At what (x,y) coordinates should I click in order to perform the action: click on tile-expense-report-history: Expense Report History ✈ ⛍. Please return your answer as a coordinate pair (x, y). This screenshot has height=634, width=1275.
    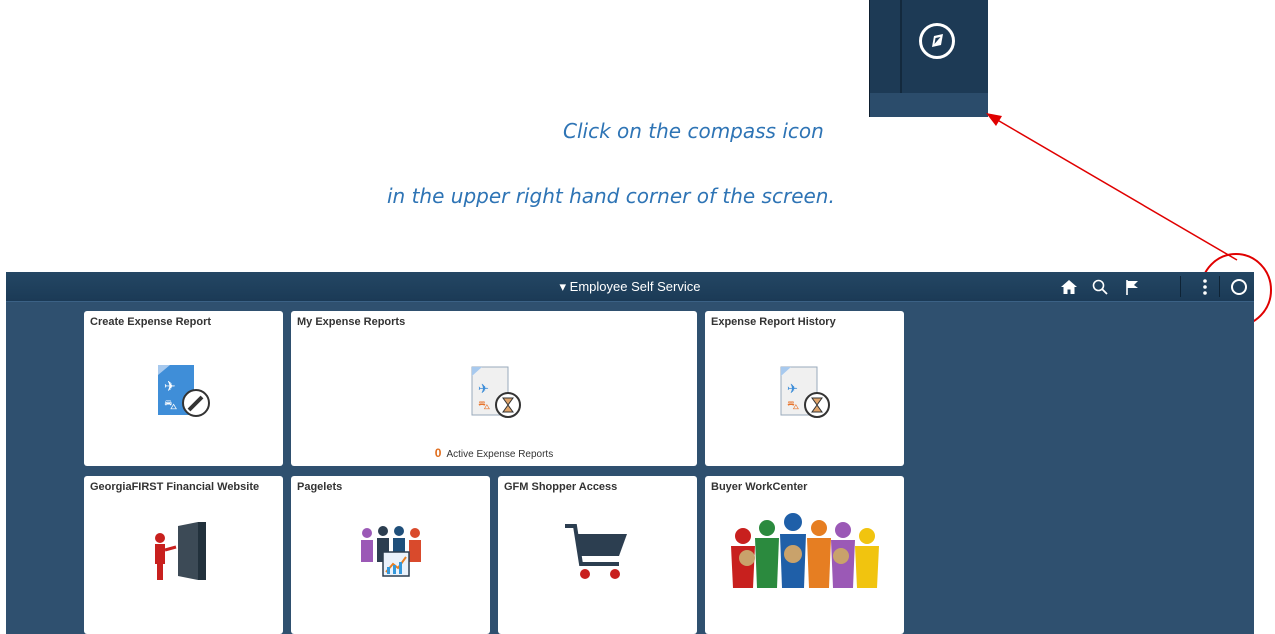
    Looking at the image, I should click on (804, 388).